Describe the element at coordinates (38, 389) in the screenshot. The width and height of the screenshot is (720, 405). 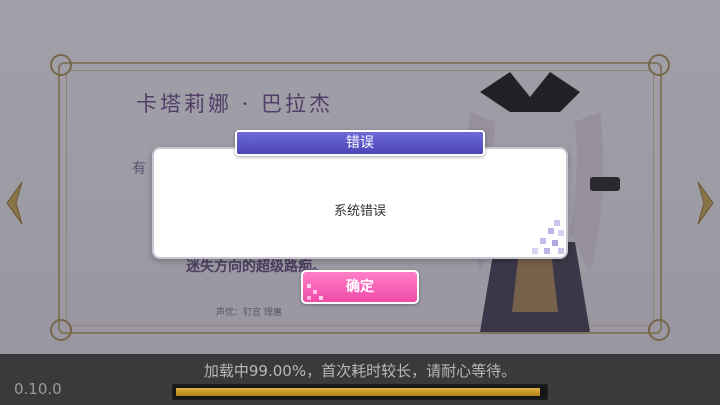
I see `version-label: 0.10.0` at that location.